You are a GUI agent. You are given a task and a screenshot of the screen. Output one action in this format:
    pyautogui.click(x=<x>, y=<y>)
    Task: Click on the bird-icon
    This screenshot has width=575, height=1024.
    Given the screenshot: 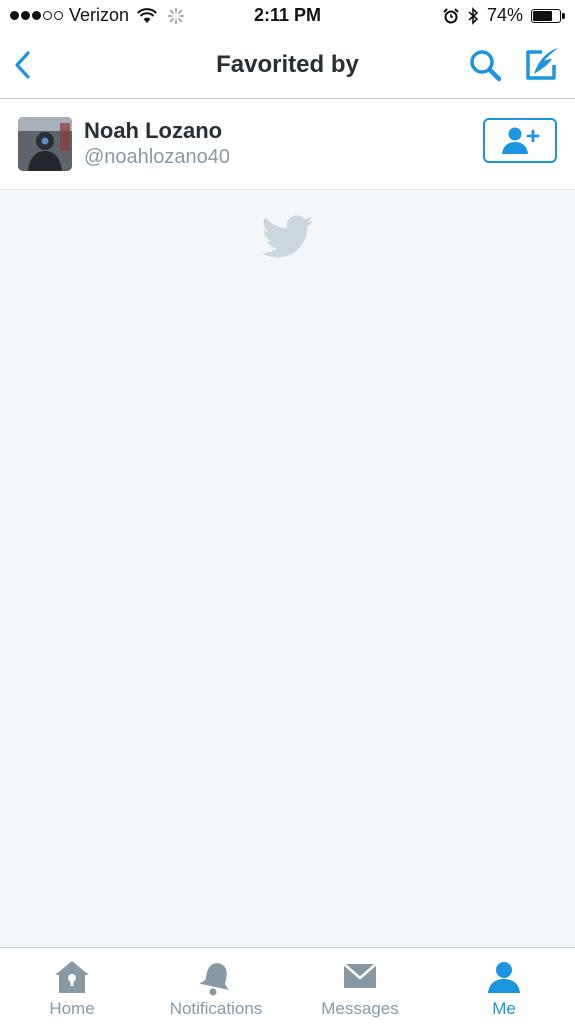 What is the action you would take?
    pyautogui.click(x=287, y=236)
    